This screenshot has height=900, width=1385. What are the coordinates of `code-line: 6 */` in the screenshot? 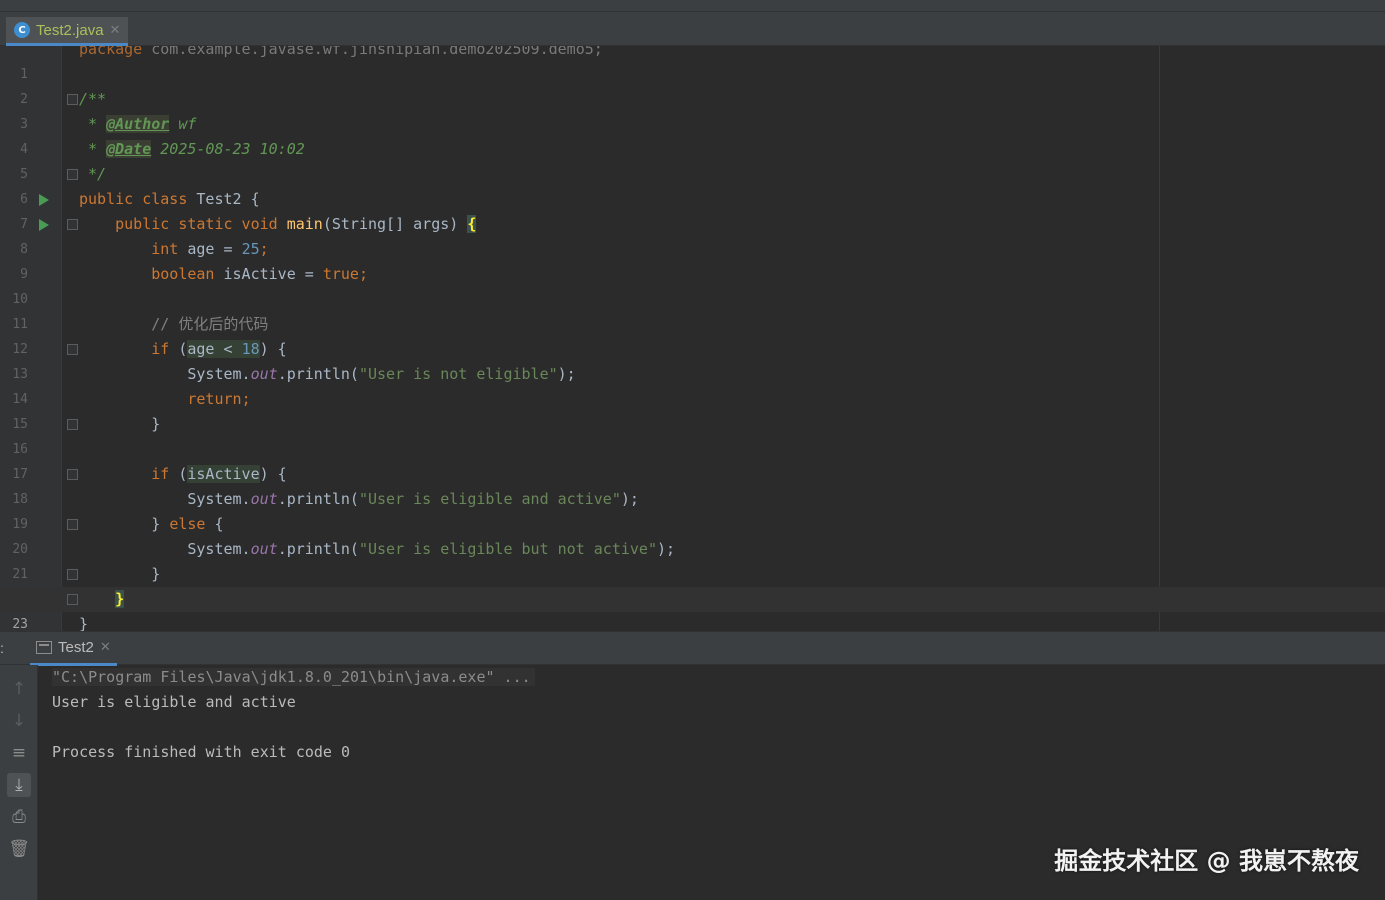 It's located at (692, 184).